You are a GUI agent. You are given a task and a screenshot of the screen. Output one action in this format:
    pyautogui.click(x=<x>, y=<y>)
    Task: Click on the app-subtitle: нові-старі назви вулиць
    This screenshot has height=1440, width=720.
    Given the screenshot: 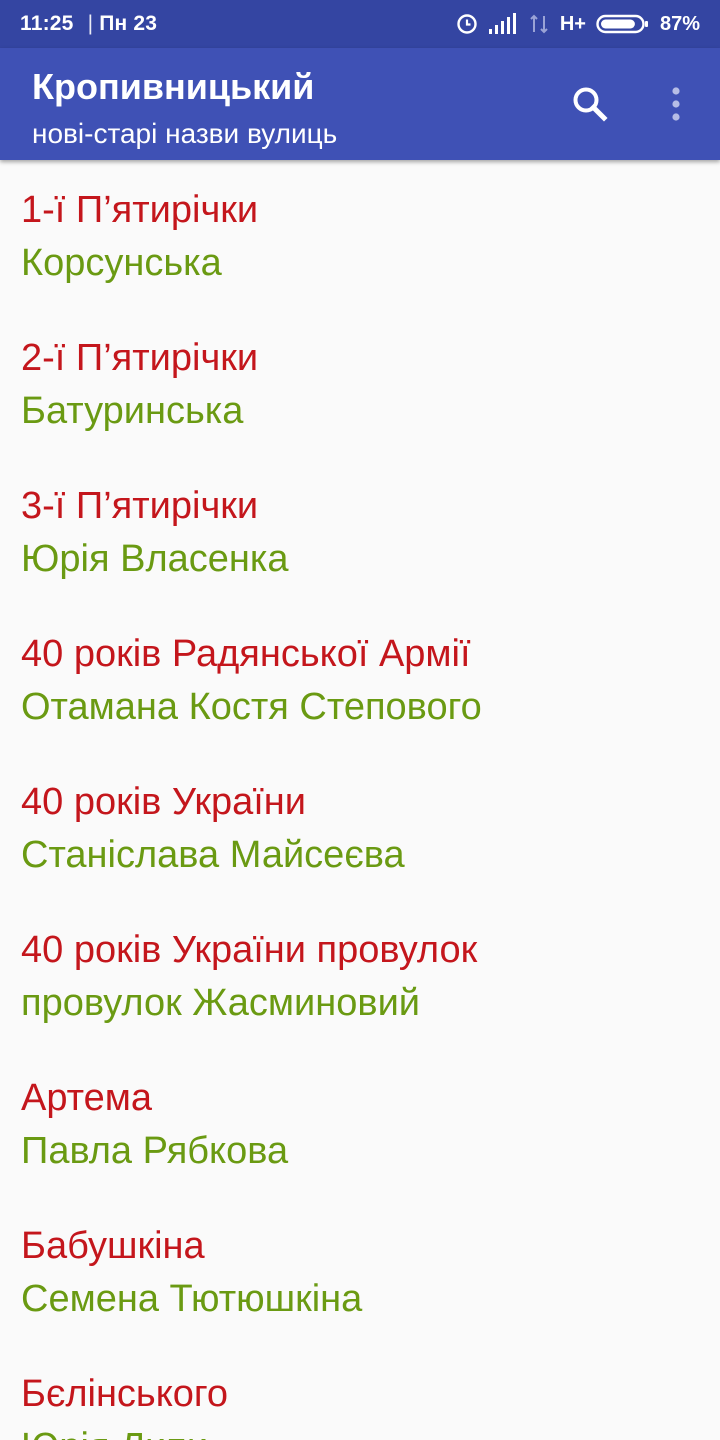 What is the action you would take?
    pyautogui.click(x=185, y=133)
    